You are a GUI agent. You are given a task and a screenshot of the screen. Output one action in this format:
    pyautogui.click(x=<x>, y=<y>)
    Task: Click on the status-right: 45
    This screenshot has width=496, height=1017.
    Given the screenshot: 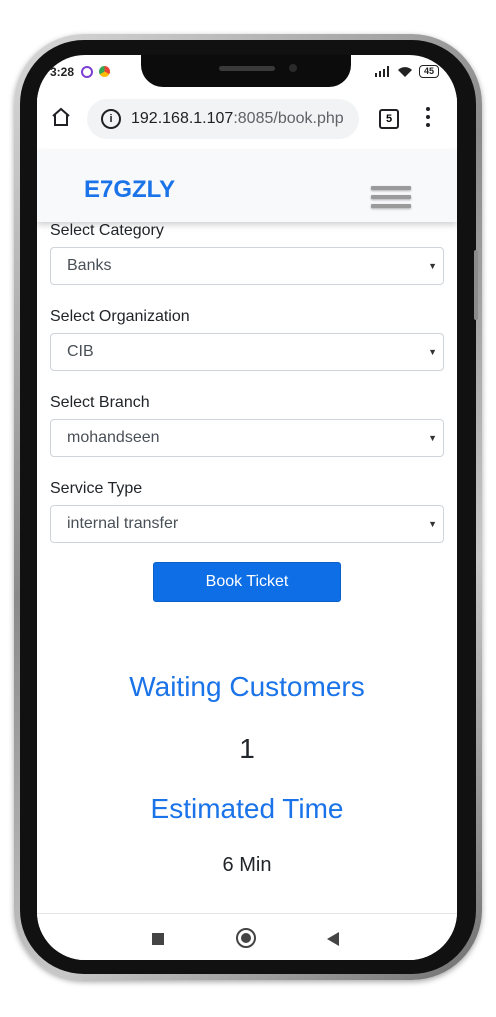 What is the action you would take?
    pyautogui.click(x=406, y=71)
    